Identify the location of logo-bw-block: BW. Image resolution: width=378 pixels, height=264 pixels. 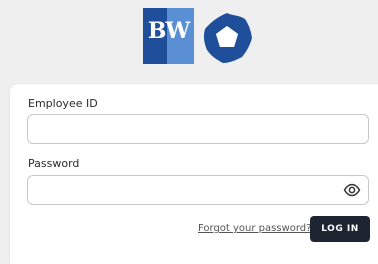
(168, 36).